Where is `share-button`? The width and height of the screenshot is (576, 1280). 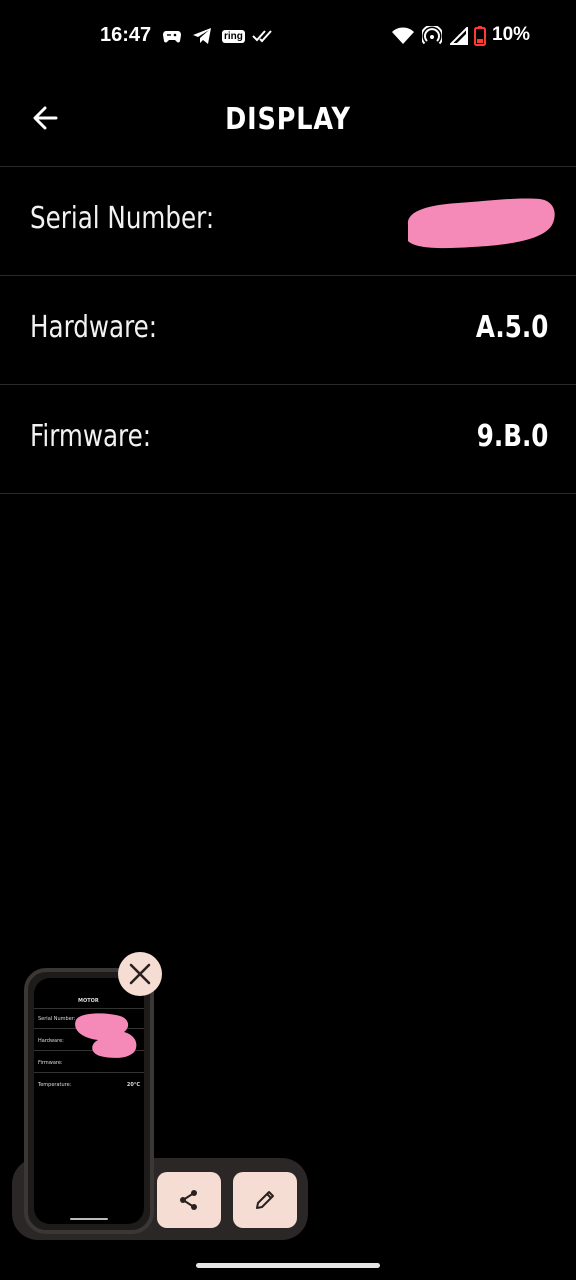 share-button is located at coordinates (189, 1200).